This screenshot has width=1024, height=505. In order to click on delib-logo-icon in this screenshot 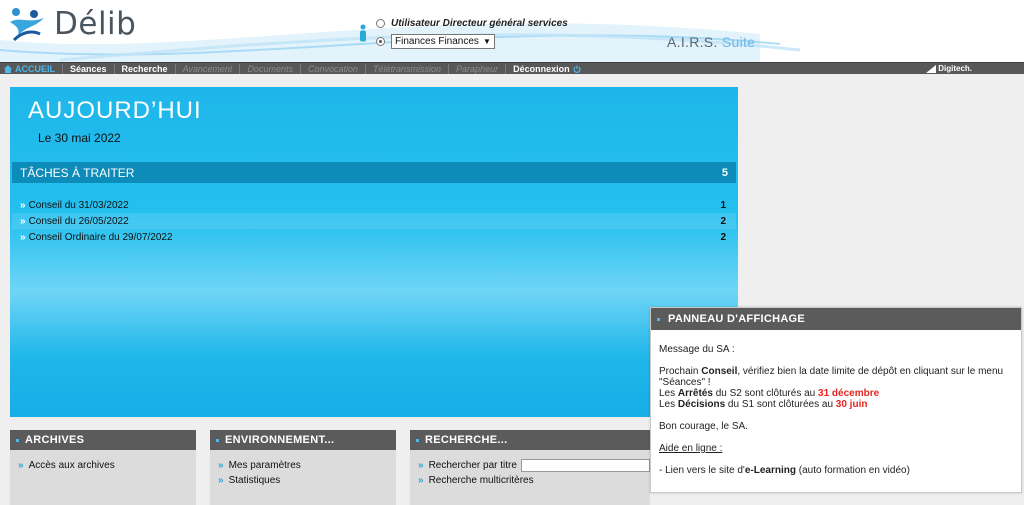, I will do `click(27, 25)`.